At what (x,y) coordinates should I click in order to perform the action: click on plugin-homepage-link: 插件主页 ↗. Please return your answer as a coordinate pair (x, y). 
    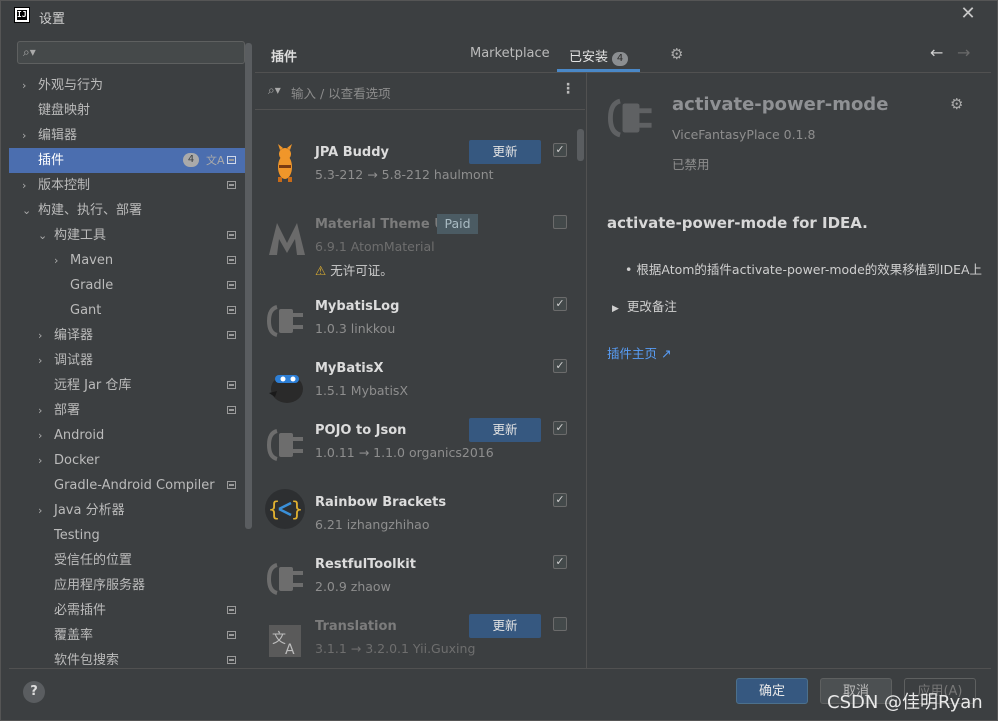
    Looking at the image, I should click on (639, 352).